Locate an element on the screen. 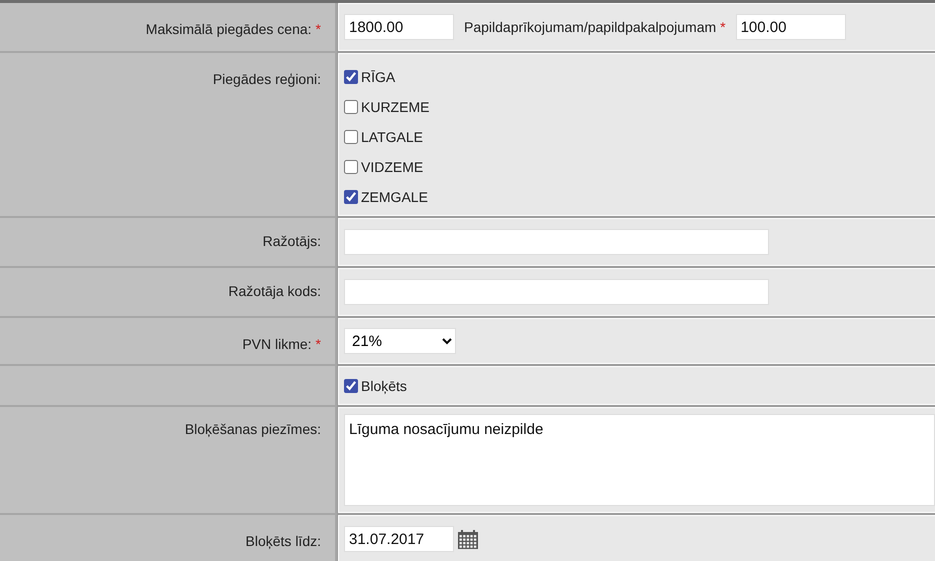 The image size is (935, 561). calendar-icon is located at coordinates (468, 539).